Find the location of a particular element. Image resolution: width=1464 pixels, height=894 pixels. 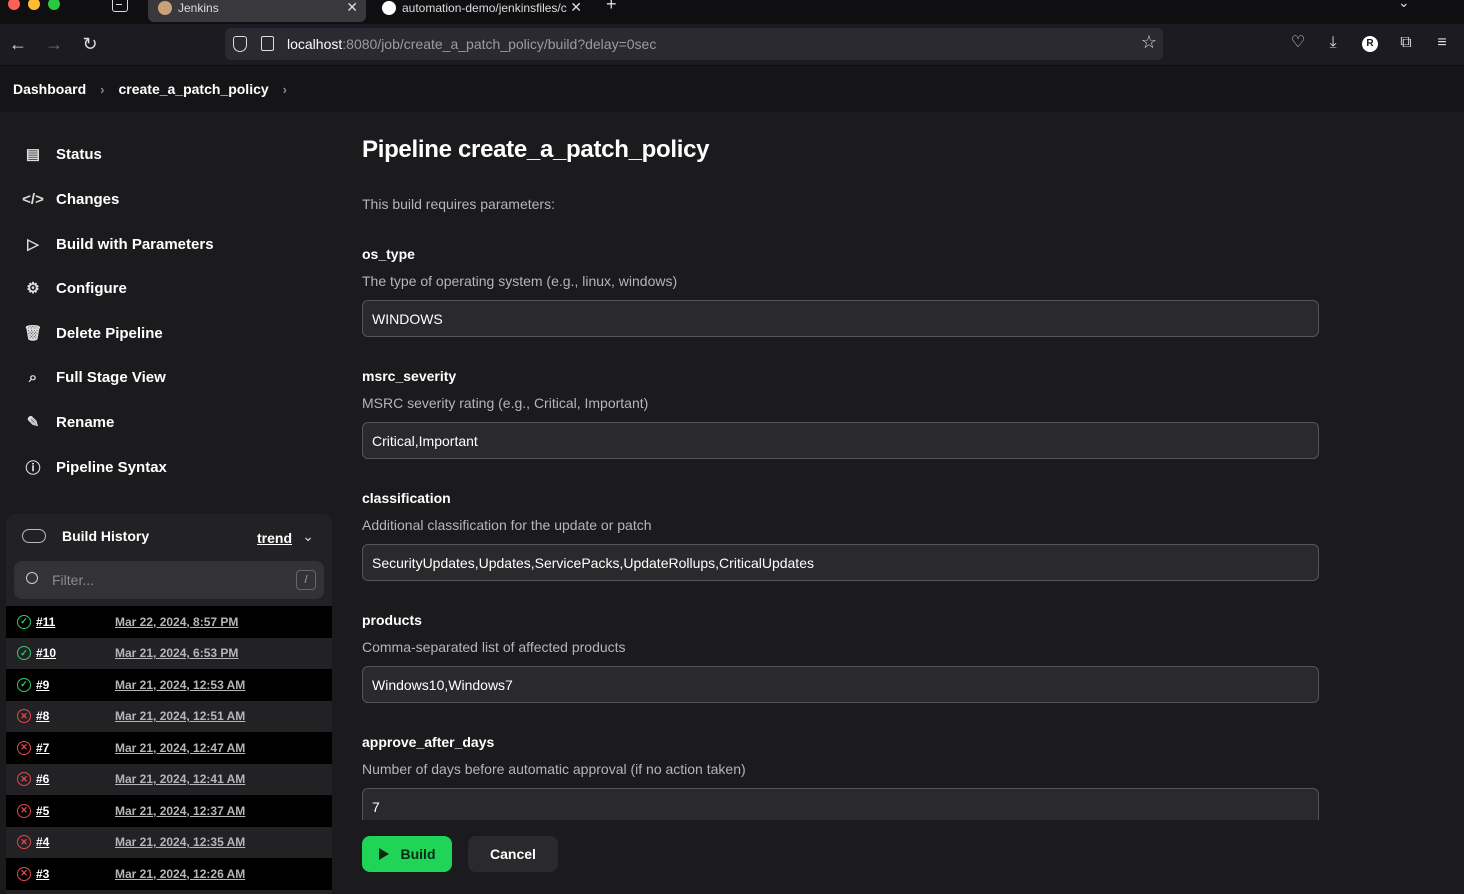

build-row: ✕ #5 Mar 21, 2024, 12:37 AM is located at coordinates (169, 811).